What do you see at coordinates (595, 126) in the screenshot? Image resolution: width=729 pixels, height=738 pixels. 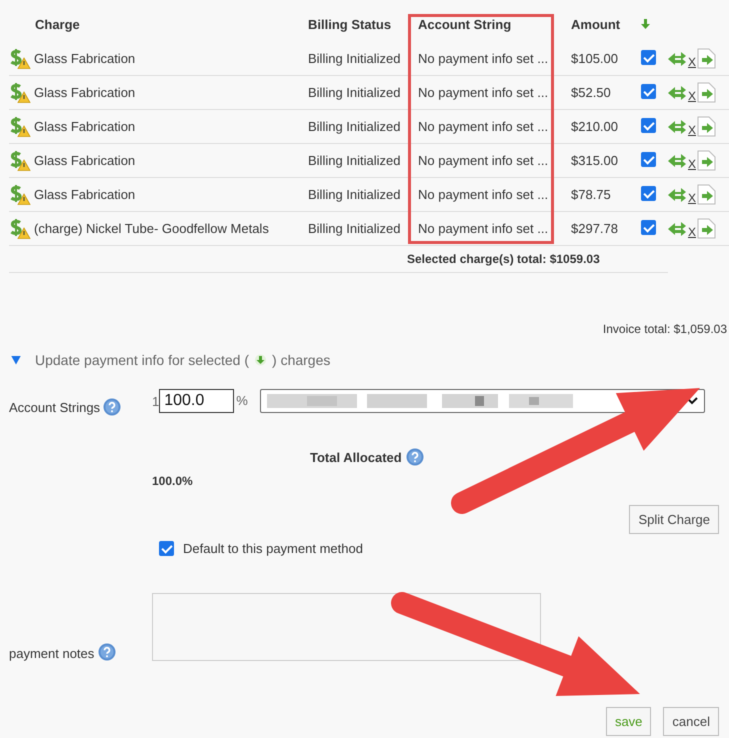 I see `amount: $210.00` at bounding box center [595, 126].